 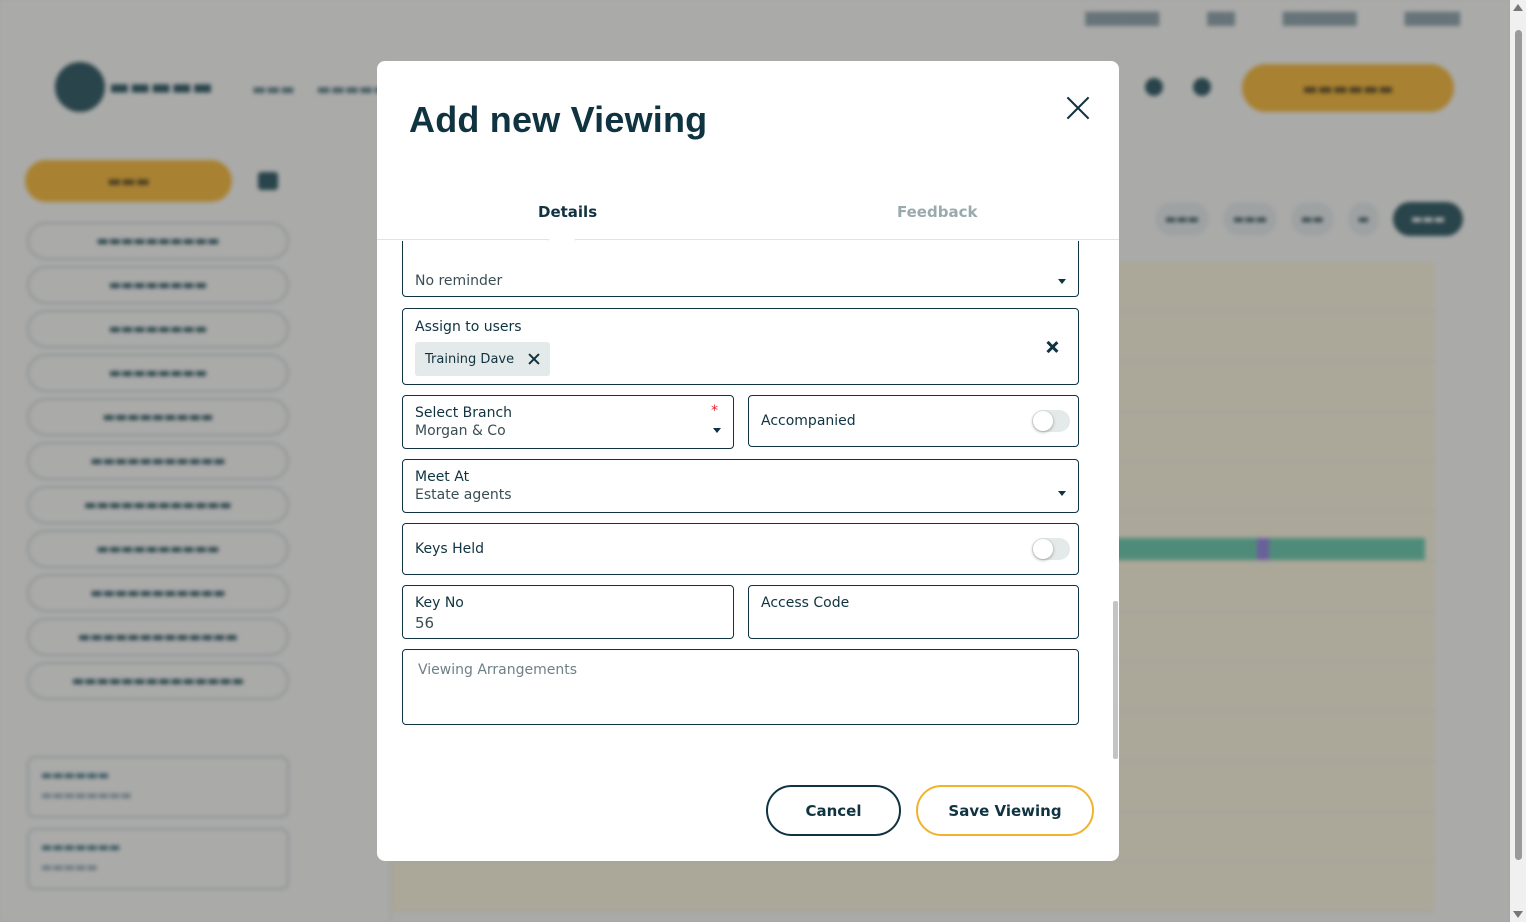 What do you see at coordinates (1051, 421) in the screenshot?
I see `accompanied-toggle` at bounding box center [1051, 421].